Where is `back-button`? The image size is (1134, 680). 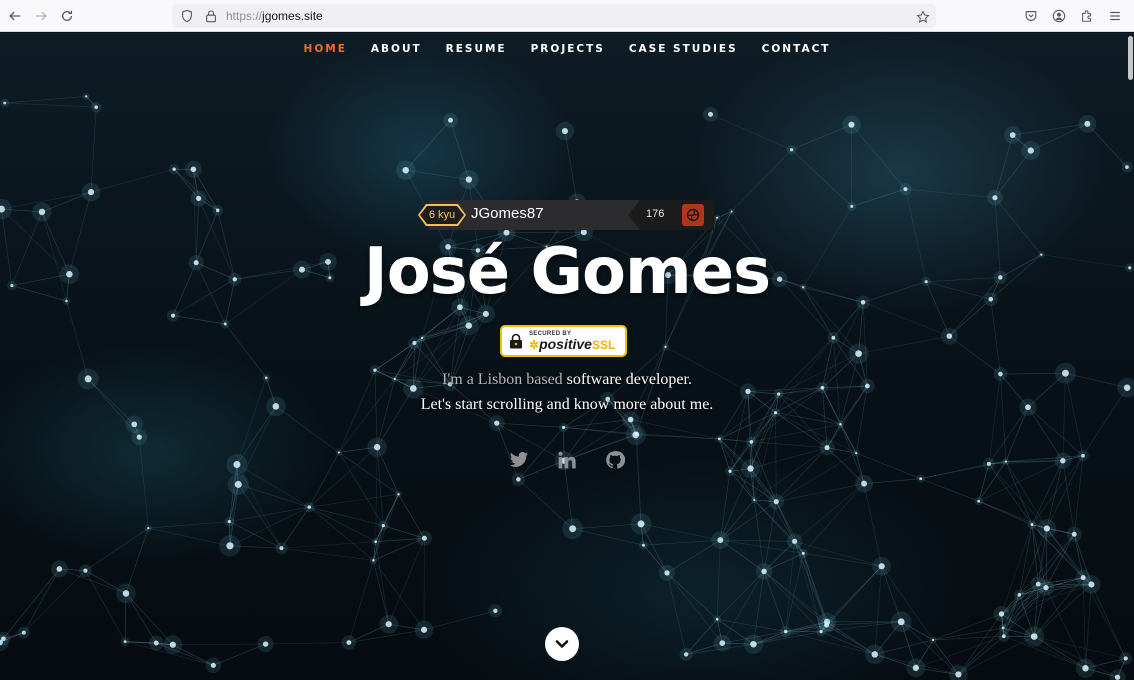
back-button is located at coordinates (15, 16).